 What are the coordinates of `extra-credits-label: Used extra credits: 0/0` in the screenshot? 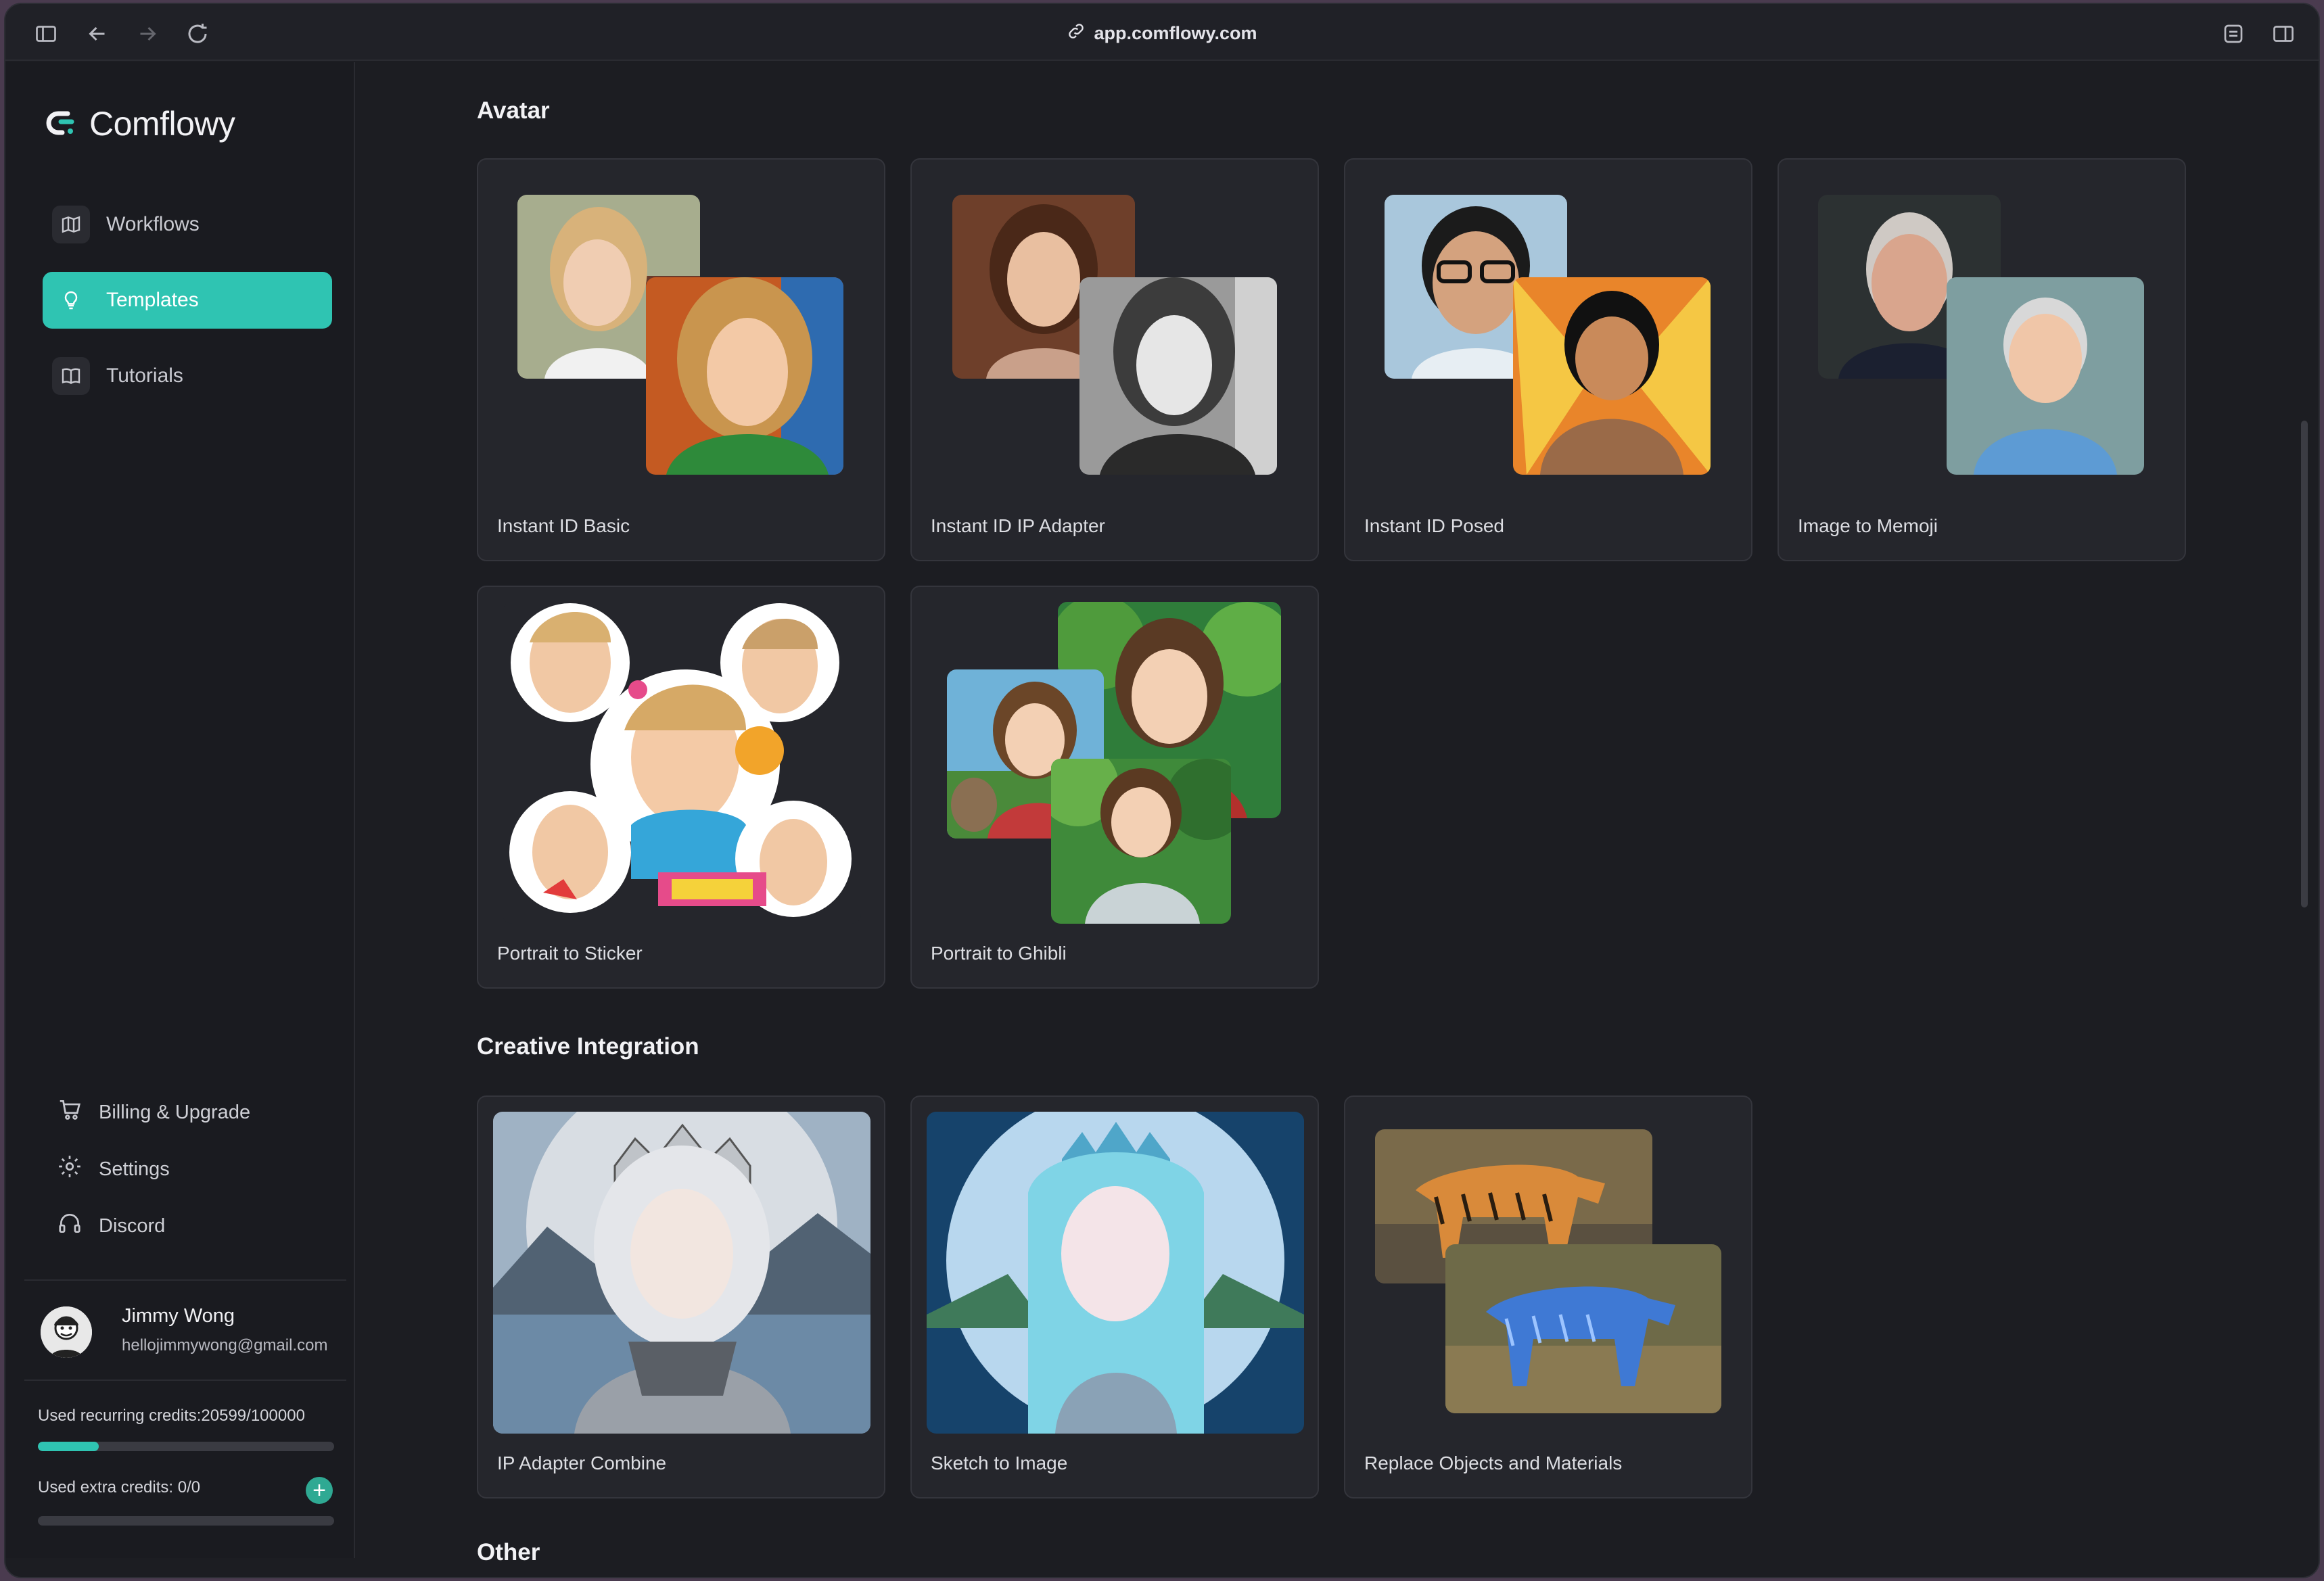 It's located at (120, 1487).